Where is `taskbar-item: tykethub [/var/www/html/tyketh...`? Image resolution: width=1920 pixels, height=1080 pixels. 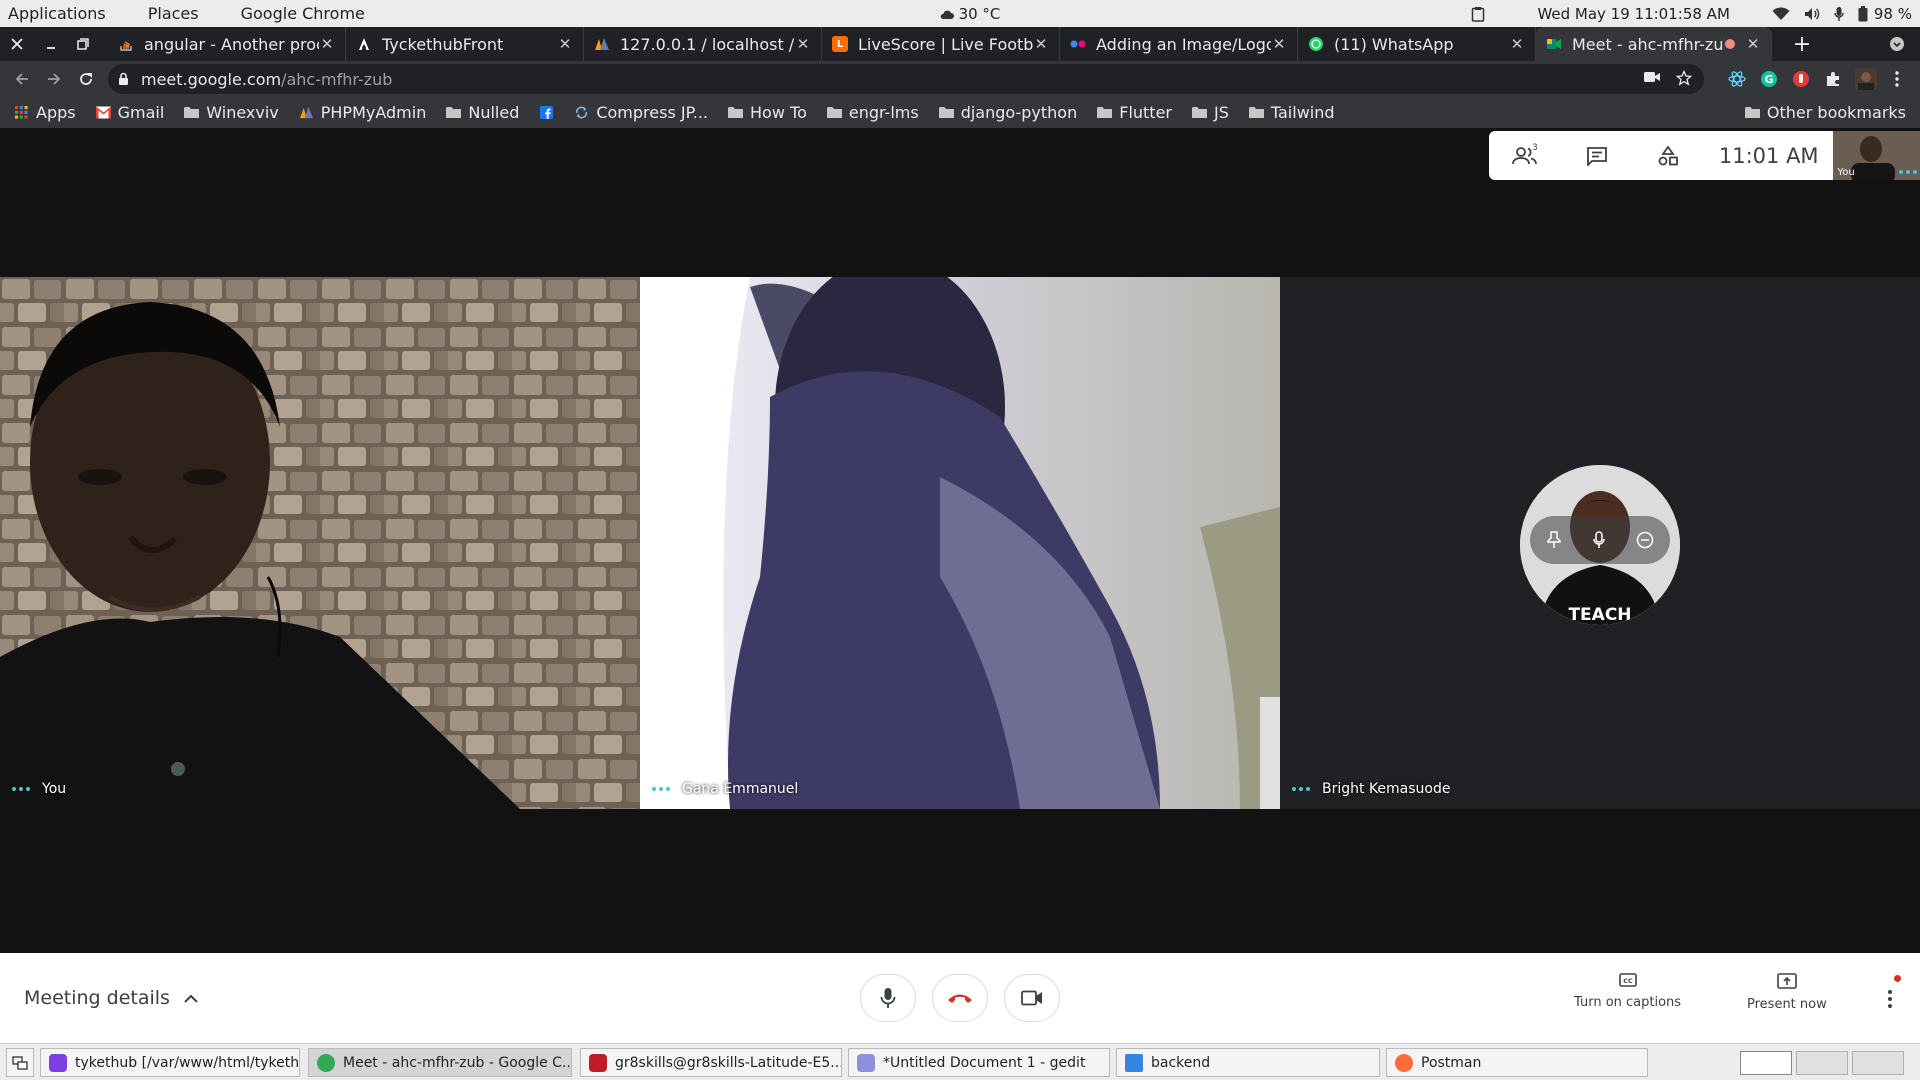
taskbar-item: tykethub [/var/www/html/tyketh... is located at coordinates (170, 1062).